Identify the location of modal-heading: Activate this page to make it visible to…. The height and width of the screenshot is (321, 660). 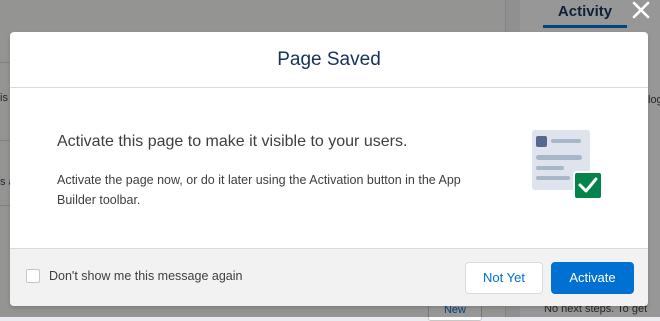
(232, 141).